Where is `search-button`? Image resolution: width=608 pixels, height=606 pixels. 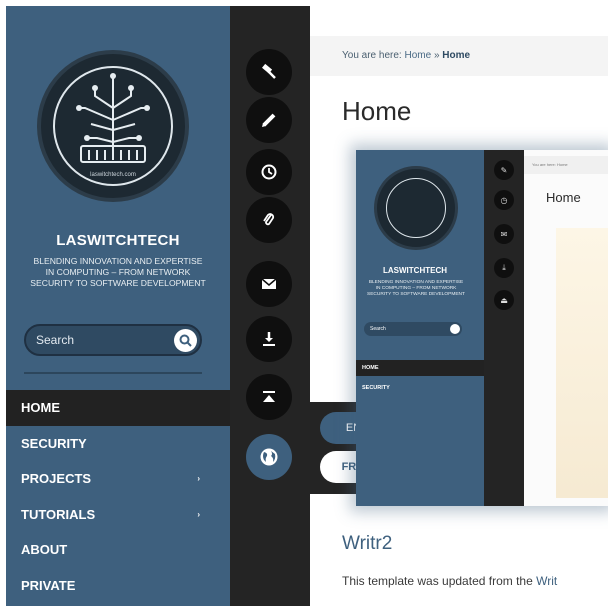 search-button is located at coordinates (185, 340).